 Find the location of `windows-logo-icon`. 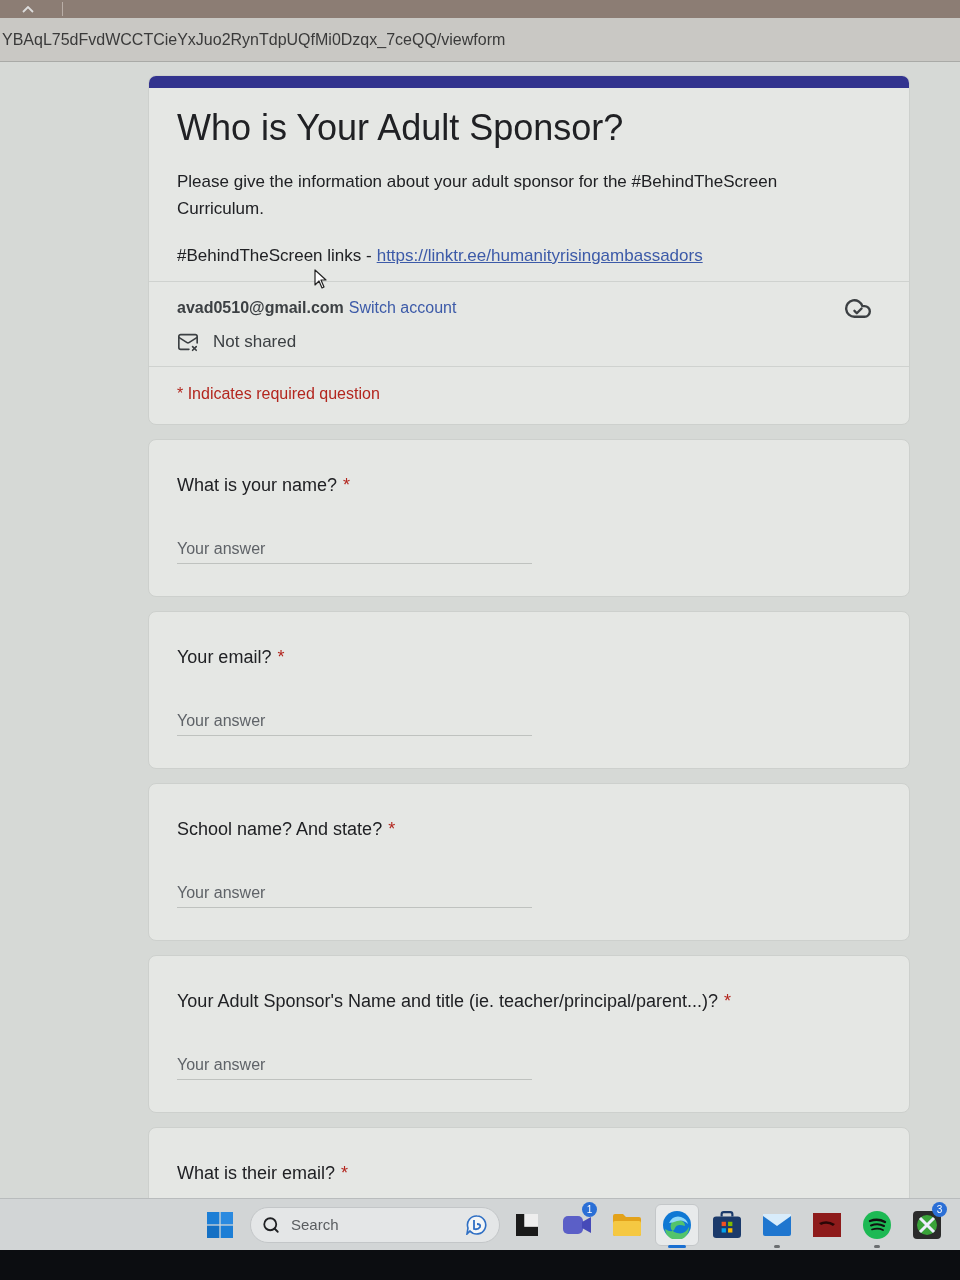

windows-logo-icon is located at coordinates (220, 1224).